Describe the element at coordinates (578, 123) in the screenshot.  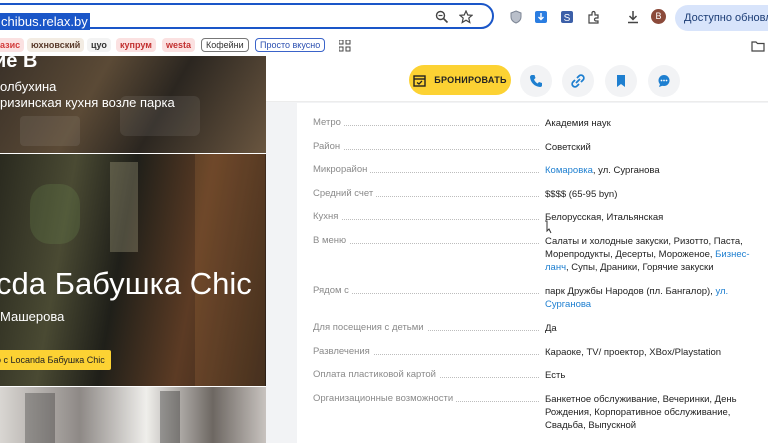
I see `detail-value: Академия наук` at that location.